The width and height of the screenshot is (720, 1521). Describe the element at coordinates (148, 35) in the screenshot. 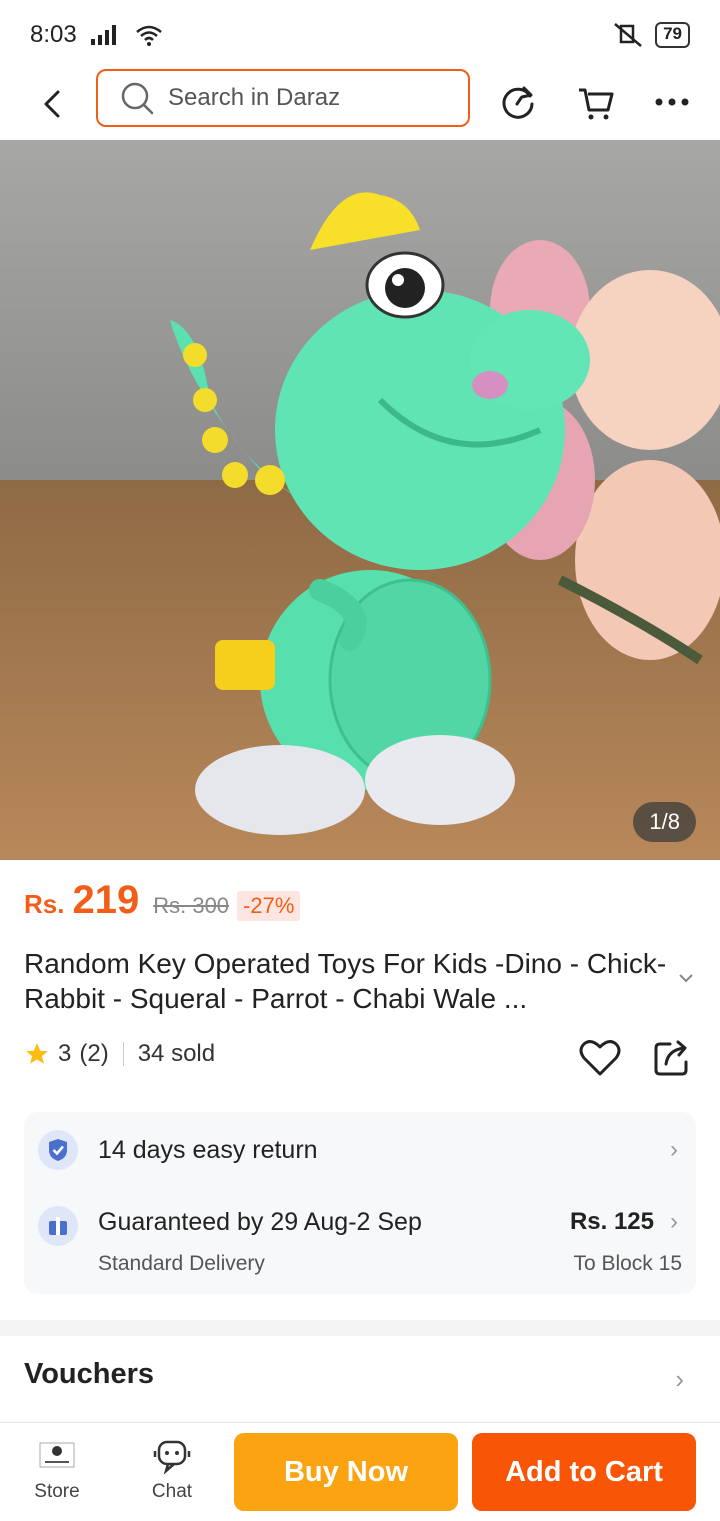

I see `wifi-icon` at that location.